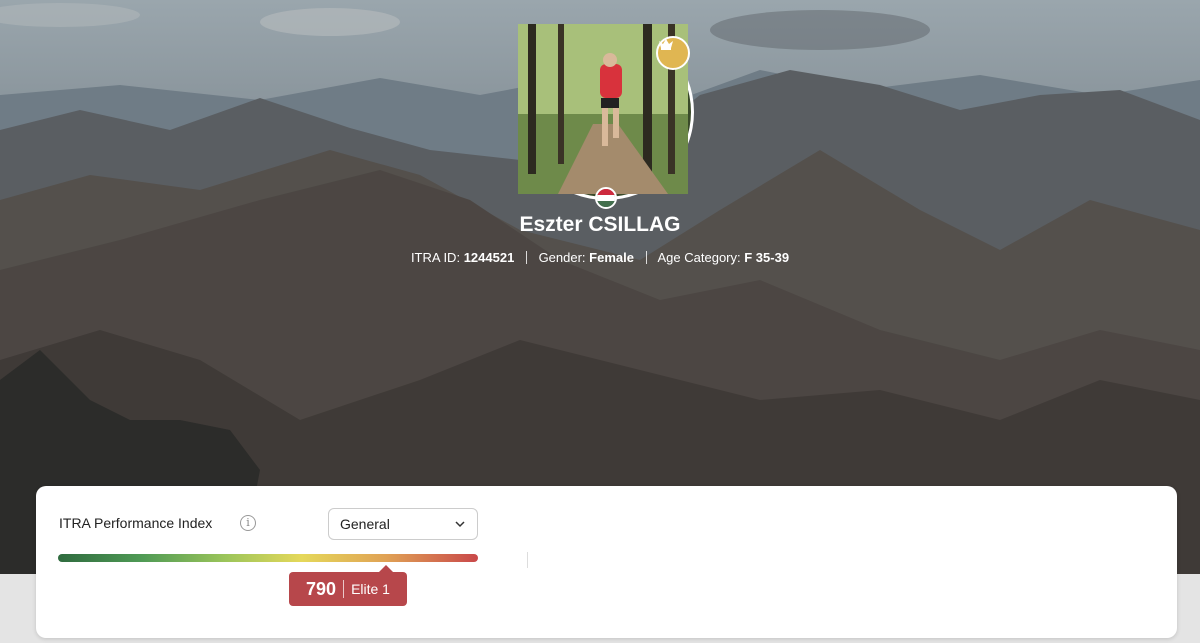 Image resolution: width=1200 pixels, height=643 pixels. What do you see at coordinates (666, 44) in the screenshot?
I see `crown-icon` at bounding box center [666, 44].